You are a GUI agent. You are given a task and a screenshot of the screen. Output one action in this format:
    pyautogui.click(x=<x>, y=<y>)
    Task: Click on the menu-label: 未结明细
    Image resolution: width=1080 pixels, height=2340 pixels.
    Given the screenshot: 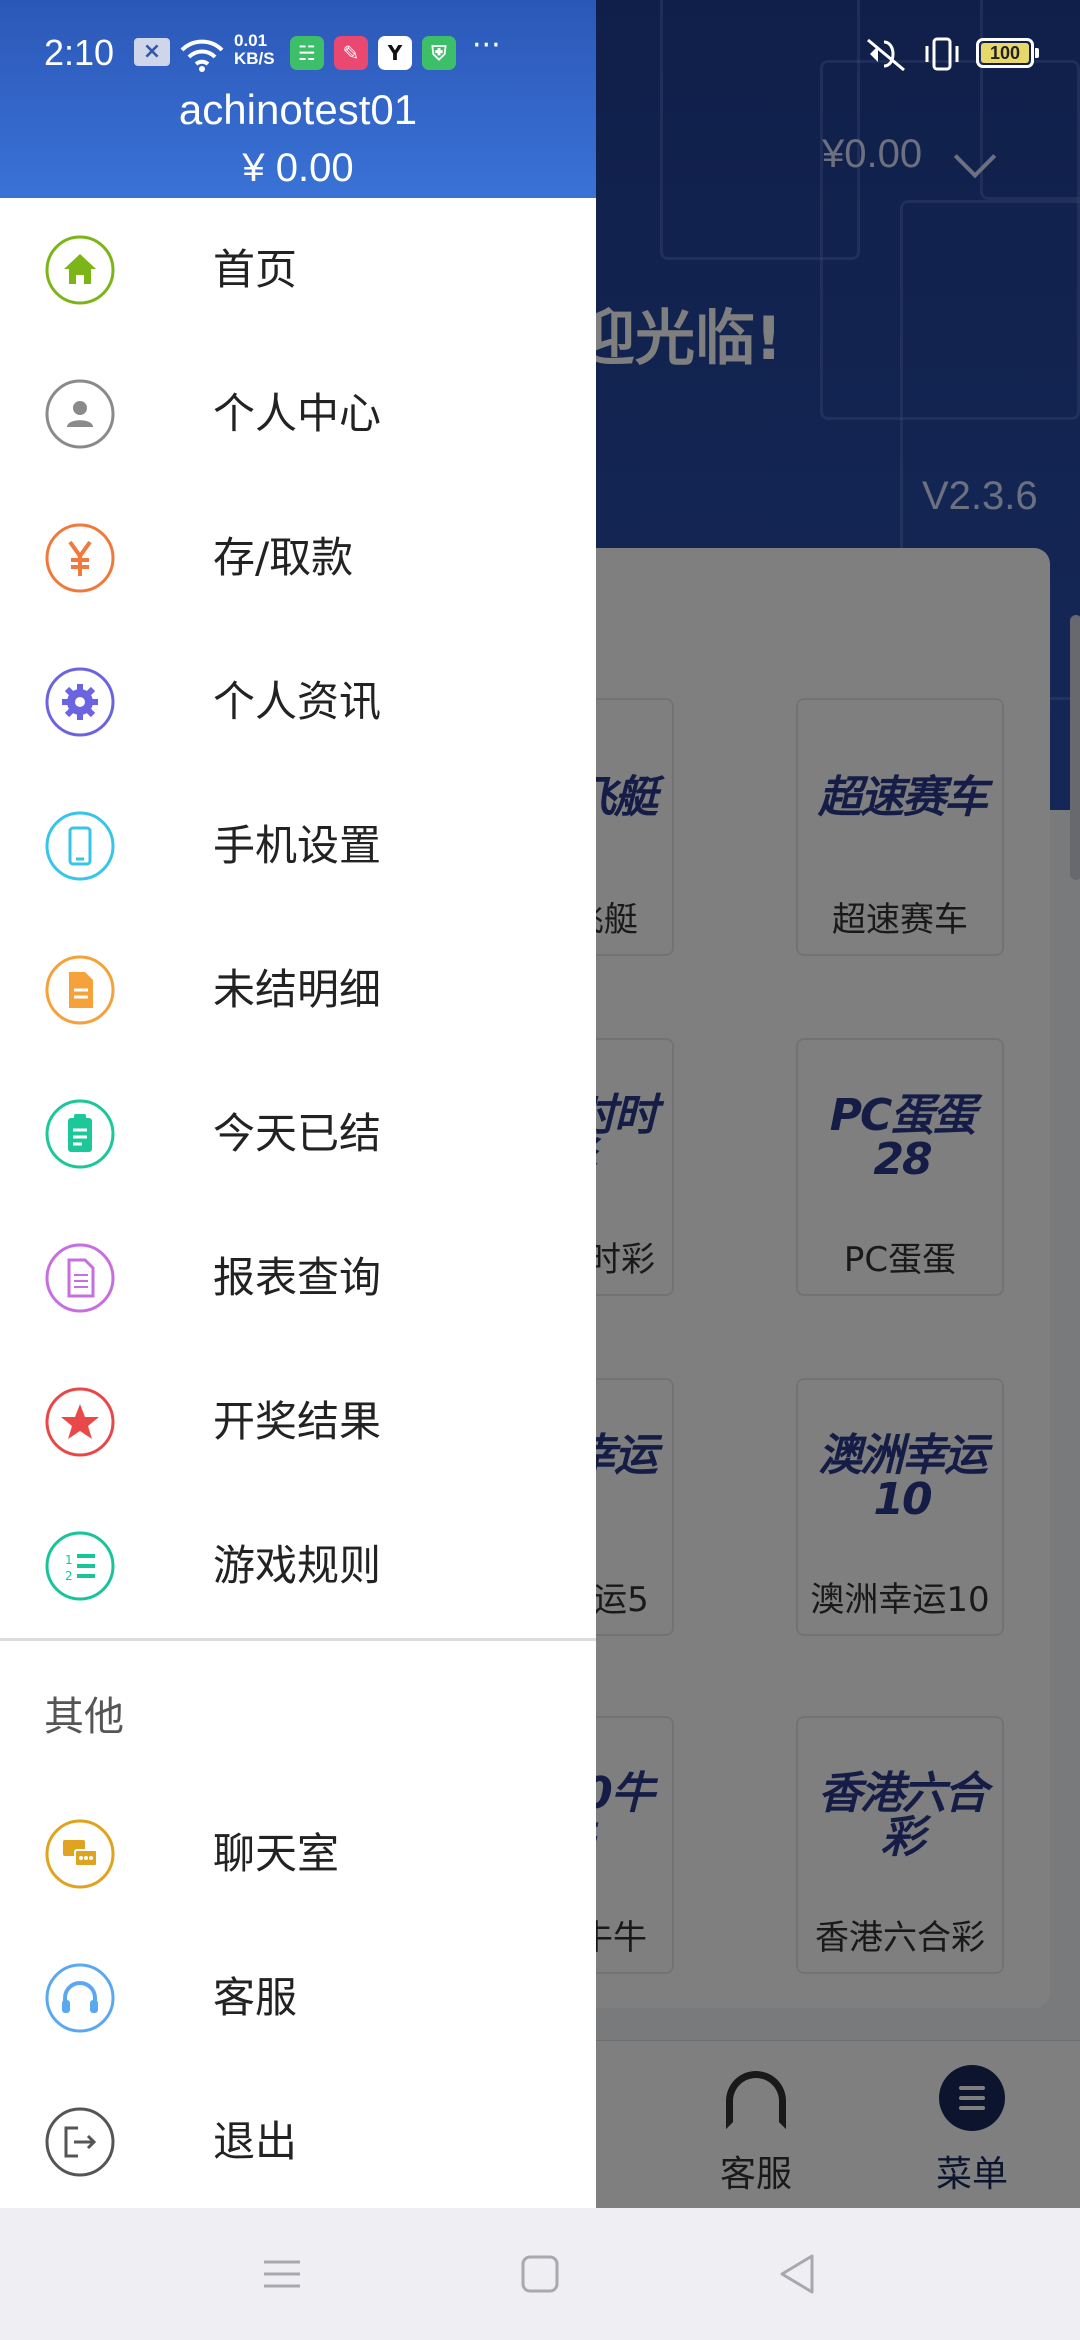 What is the action you would take?
    pyautogui.click(x=297, y=989)
    